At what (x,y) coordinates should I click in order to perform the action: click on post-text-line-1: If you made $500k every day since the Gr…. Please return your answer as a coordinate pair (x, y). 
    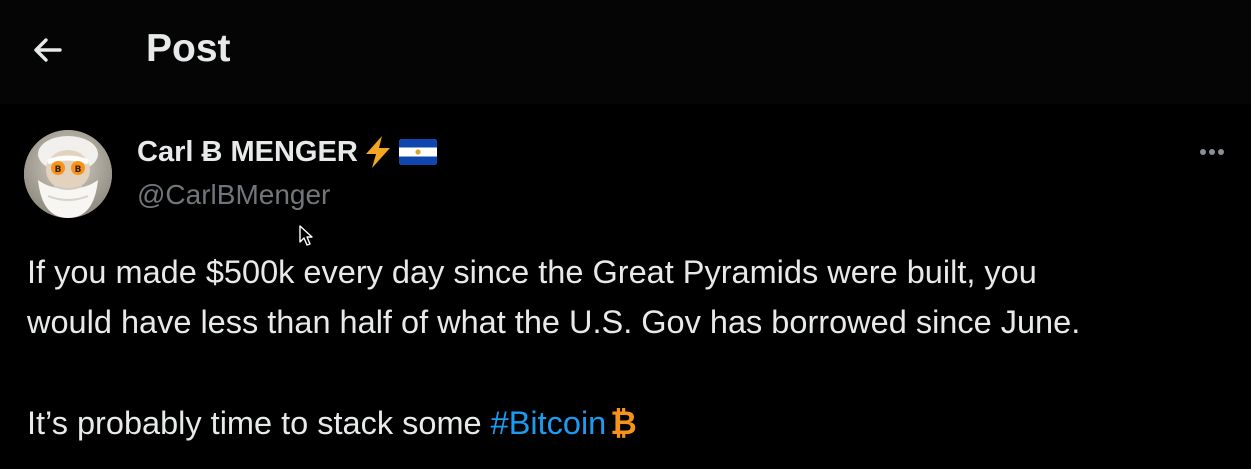
    Looking at the image, I should click on (532, 272).